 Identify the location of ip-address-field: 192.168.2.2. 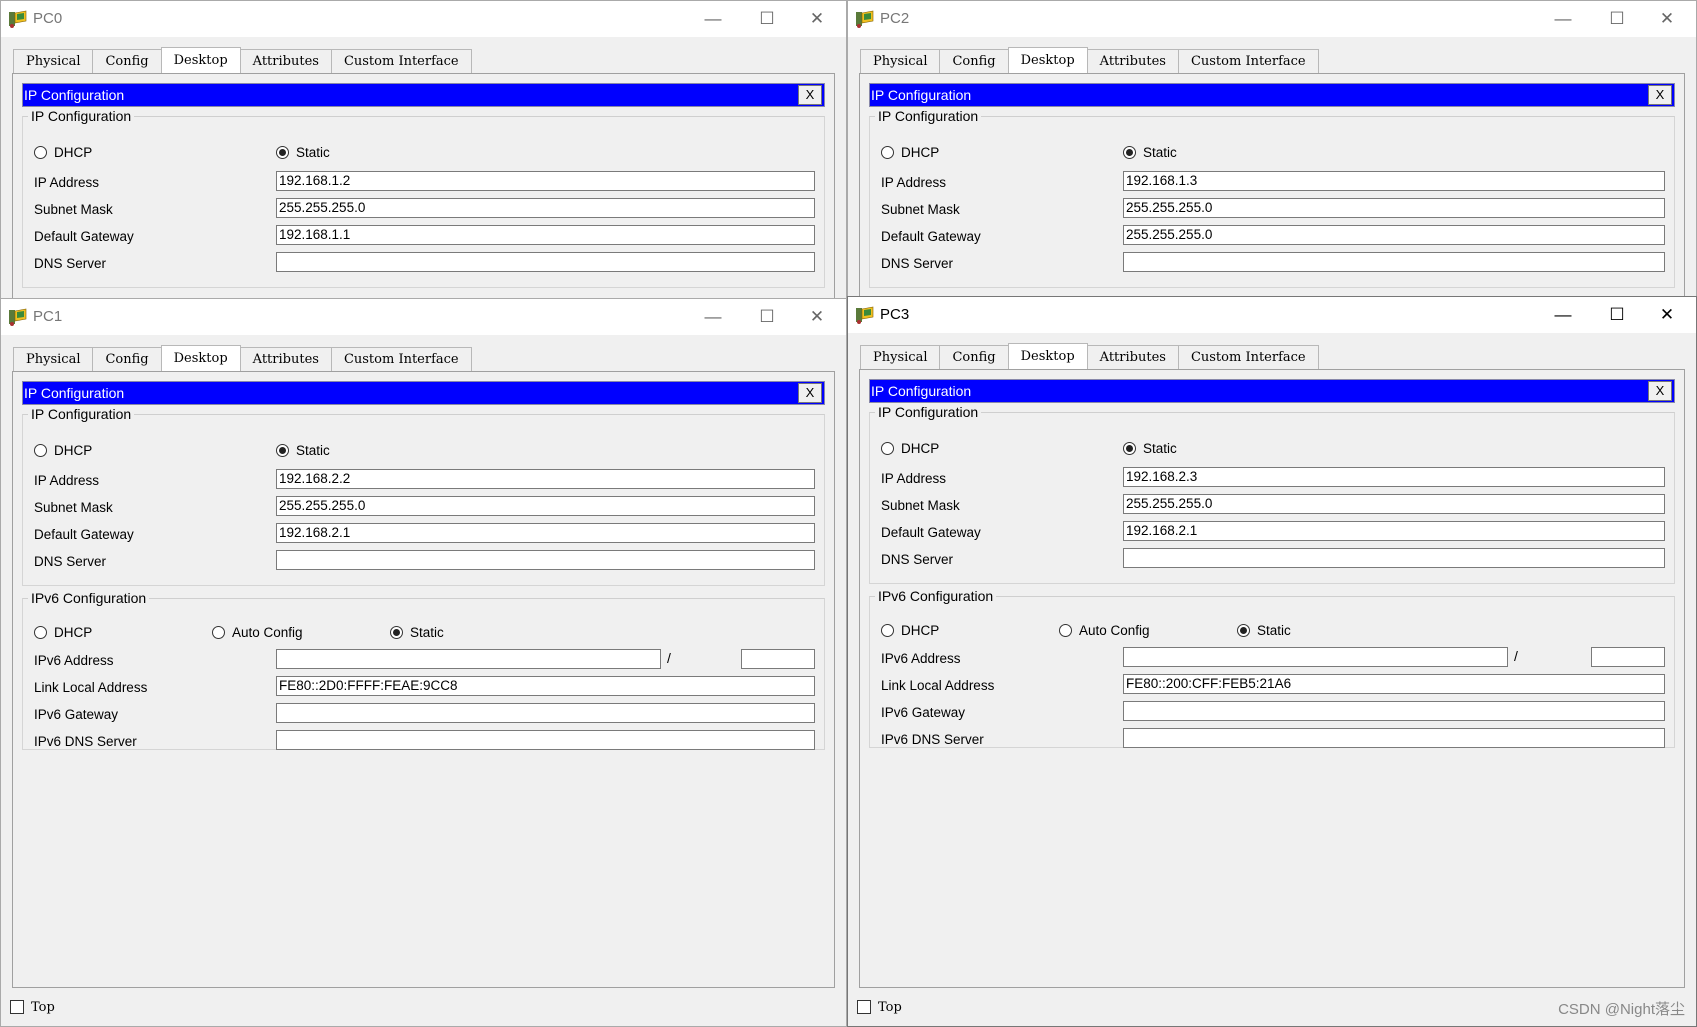
(545, 479).